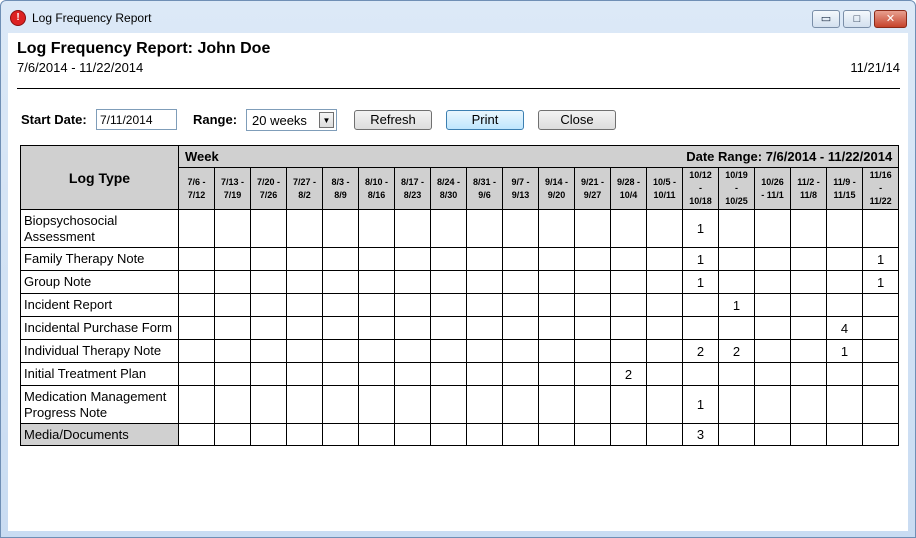  Describe the element at coordinates (136, 119) in the screenshot. I see `start-date-input` at that location.